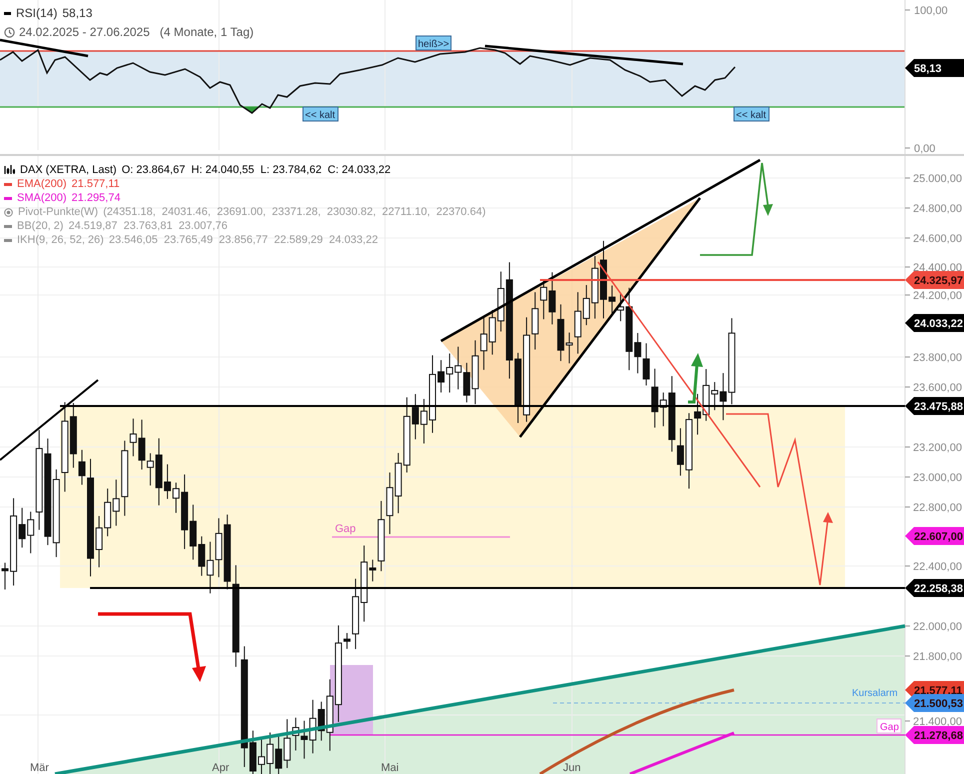 The height and width of the screenshot is (774, 964). What do you see at coordinates (37, 13) in the screenshot?
I see `indicator-label: RSI(14)` at bounding box center [37, 13].